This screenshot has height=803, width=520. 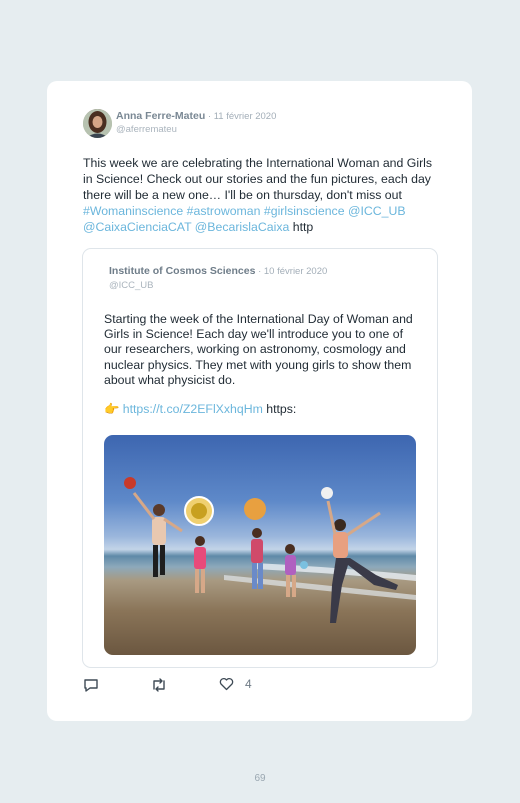 What do you see at coordinates (241, 116) in the screenshot?
I see `tweet-date: · 11 février 2020` at bounding box center [241, 116].